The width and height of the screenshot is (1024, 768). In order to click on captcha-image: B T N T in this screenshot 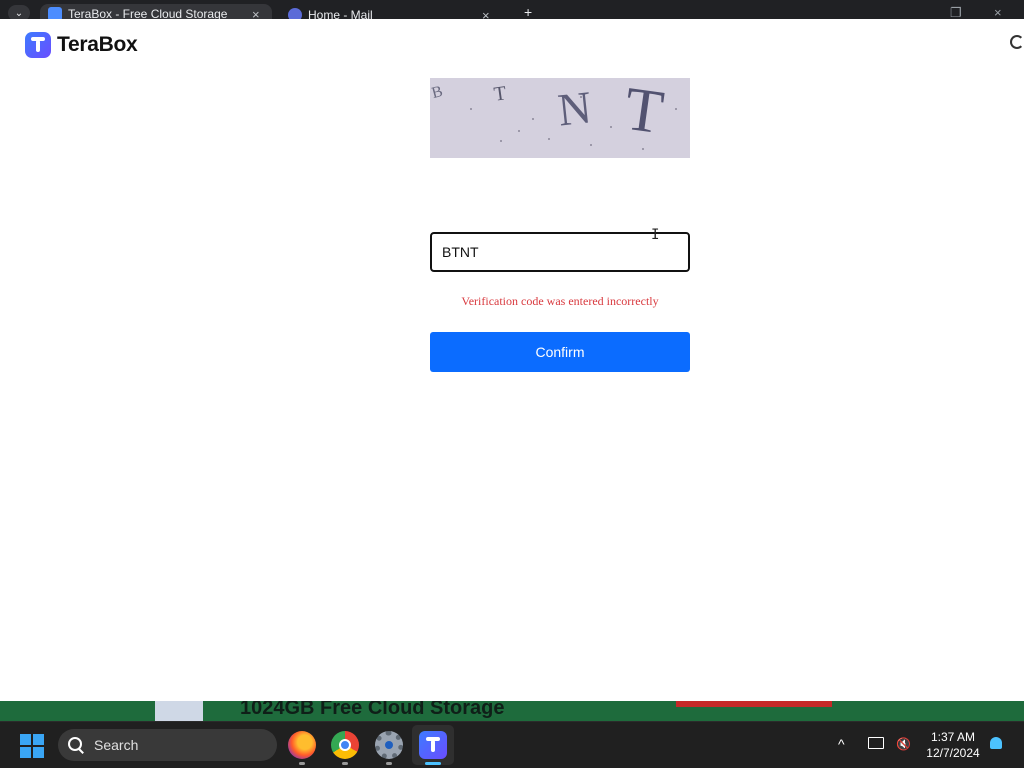, I will do `click(560, 118)`.